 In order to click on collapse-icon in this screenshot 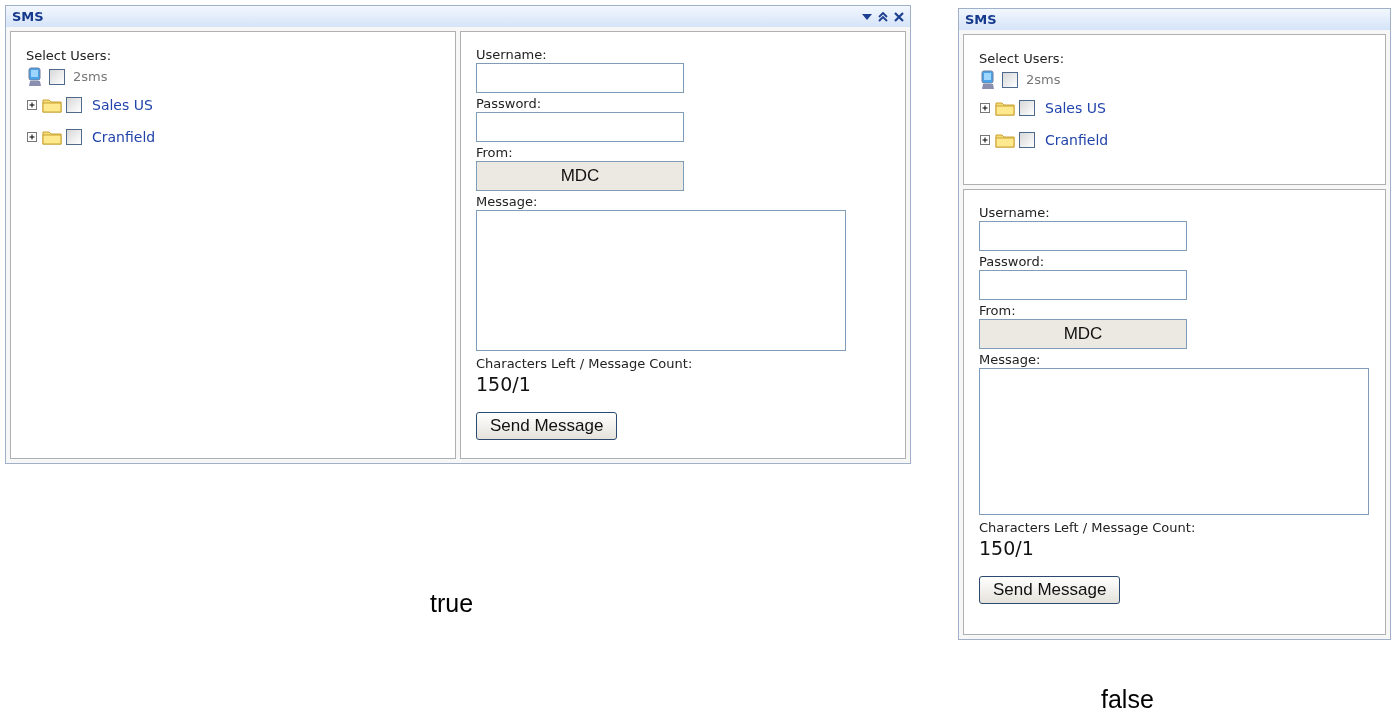, I will do `click(883, 16)`.